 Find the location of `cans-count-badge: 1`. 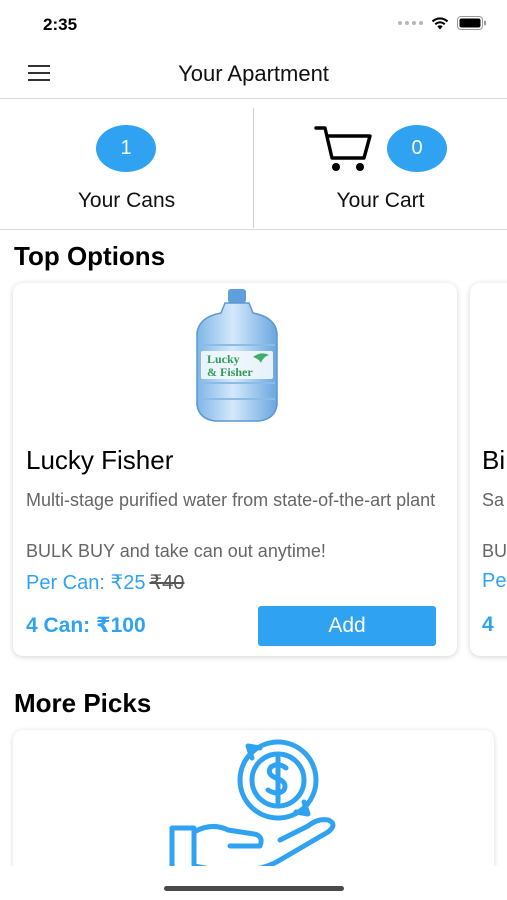

cans-count-badge: 1 is located at coordinates (126, 148).